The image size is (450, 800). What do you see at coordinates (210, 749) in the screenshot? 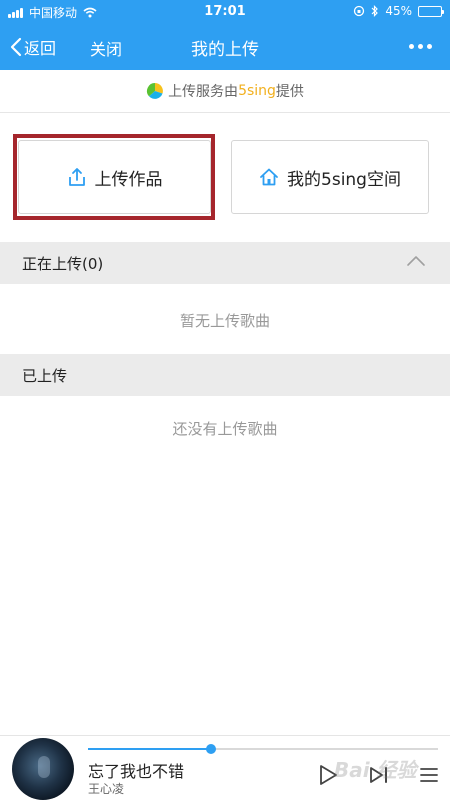
I see `progress-knob` at bounding box center [210, 749].